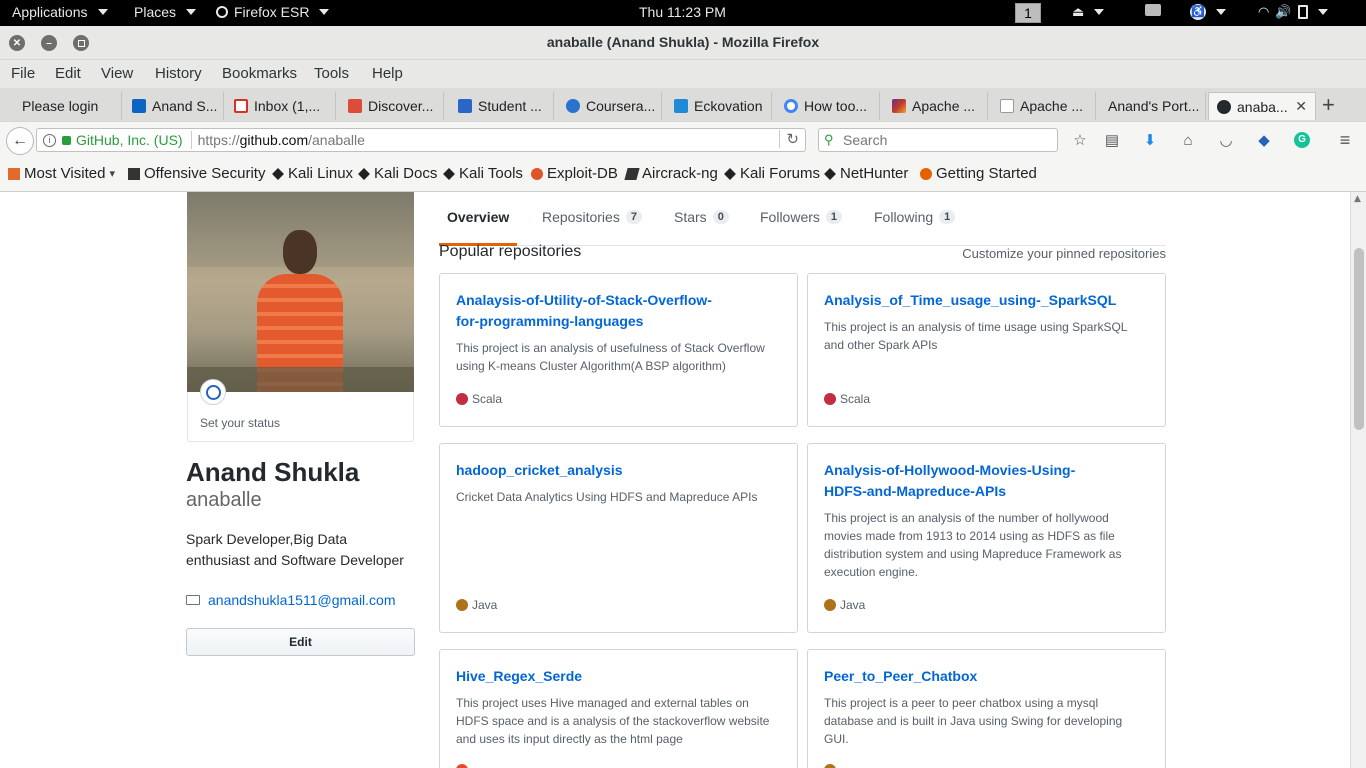 The image size is (1366, 768). What do you see at coordinates (129, 140) in the screenshot?
I see `site-identity: GitHub, Inc. (US)` at bounding box center [129, 140].